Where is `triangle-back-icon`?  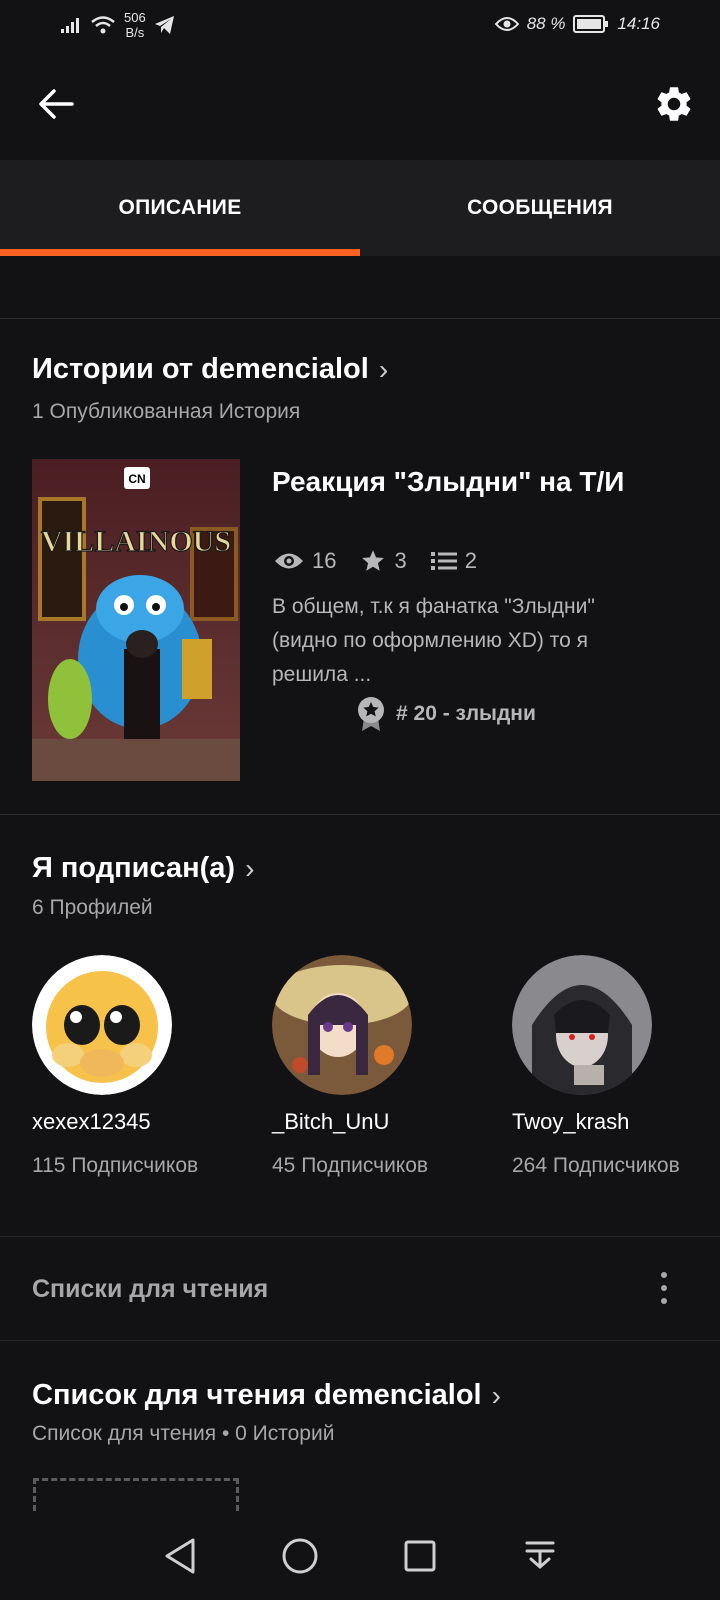
triangle-back-icon is located at coordinates (180, 1556).